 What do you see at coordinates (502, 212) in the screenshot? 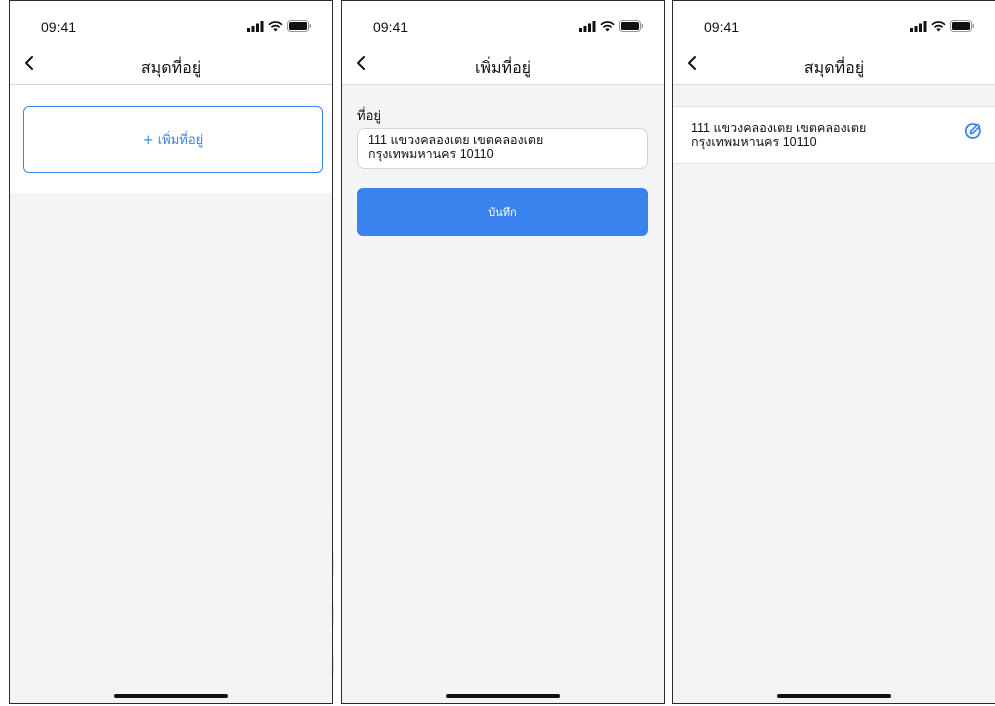
I see `save-button: บันทึก` at bounding box center [502, 212].